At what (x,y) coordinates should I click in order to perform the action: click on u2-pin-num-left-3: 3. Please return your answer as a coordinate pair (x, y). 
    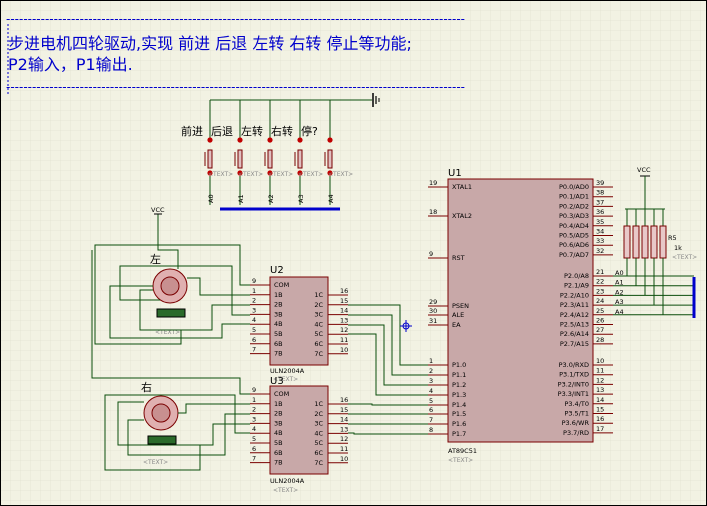
    Looking at the image, I should click on (254, 310).